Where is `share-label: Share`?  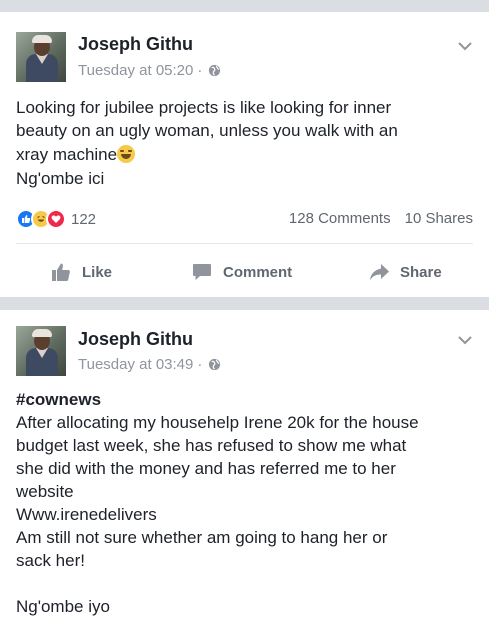 share-label: Share is located at coordinates (421, 272).